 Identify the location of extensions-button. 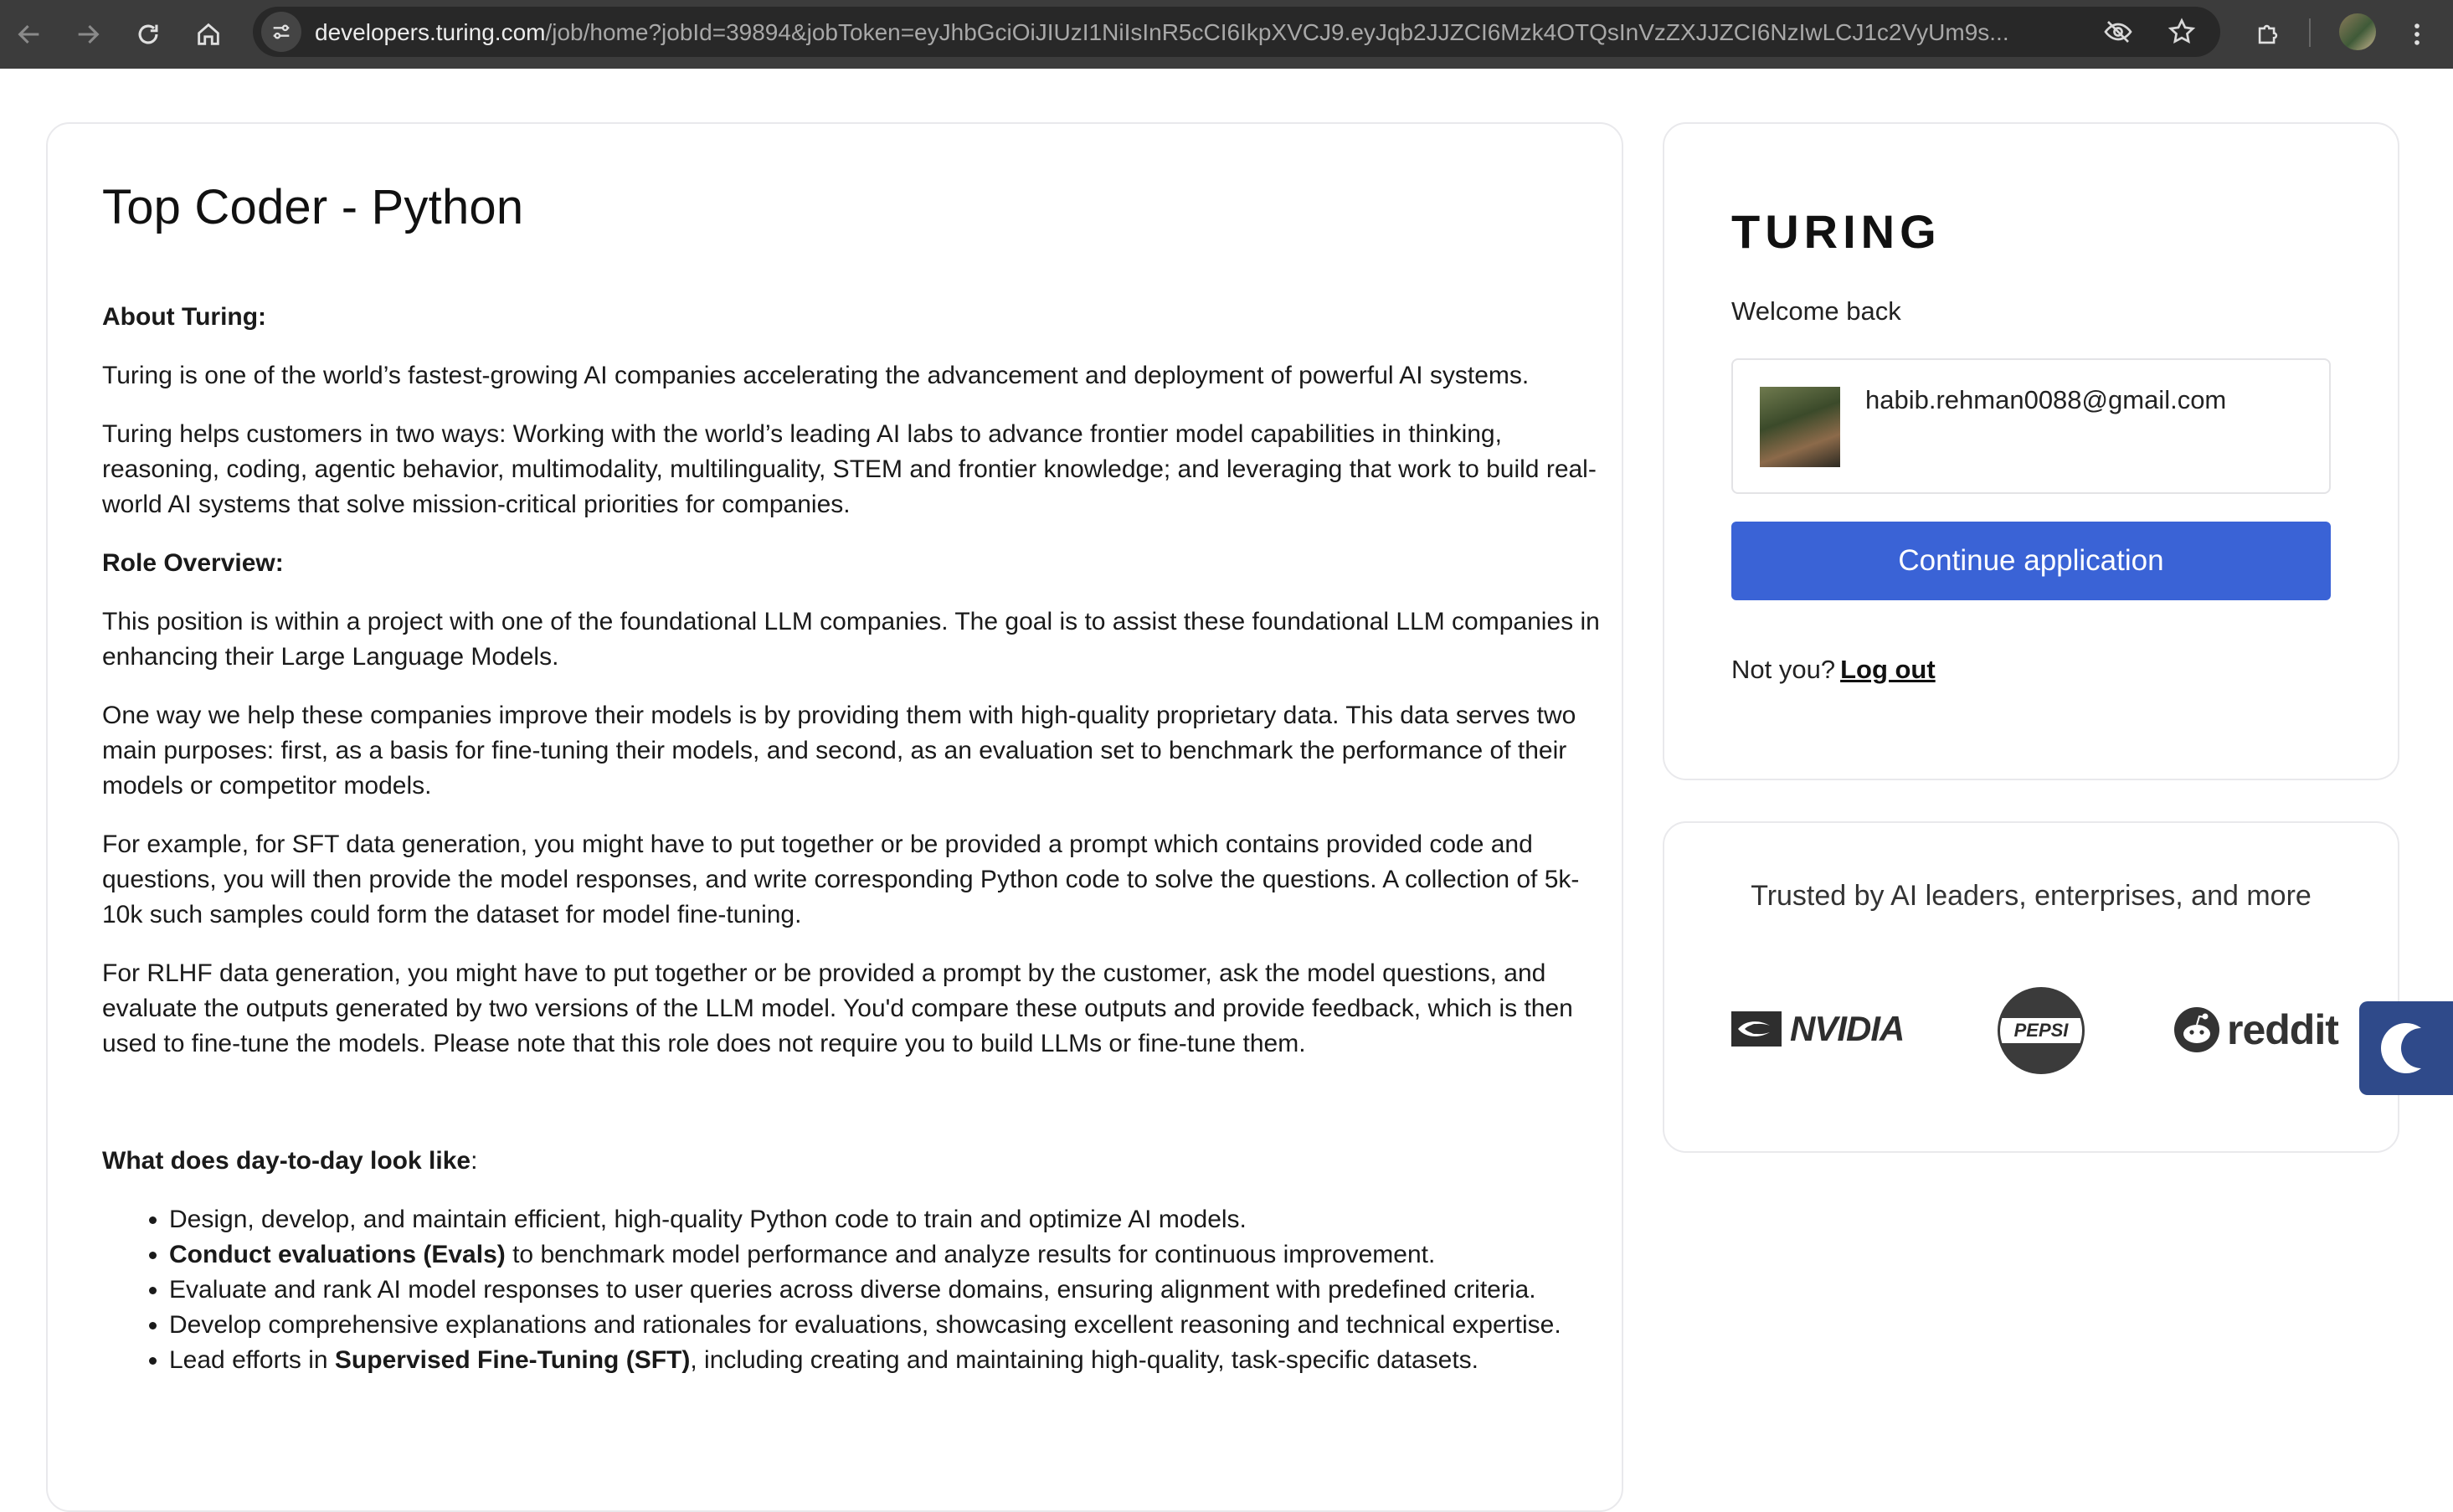
(2268, 35).